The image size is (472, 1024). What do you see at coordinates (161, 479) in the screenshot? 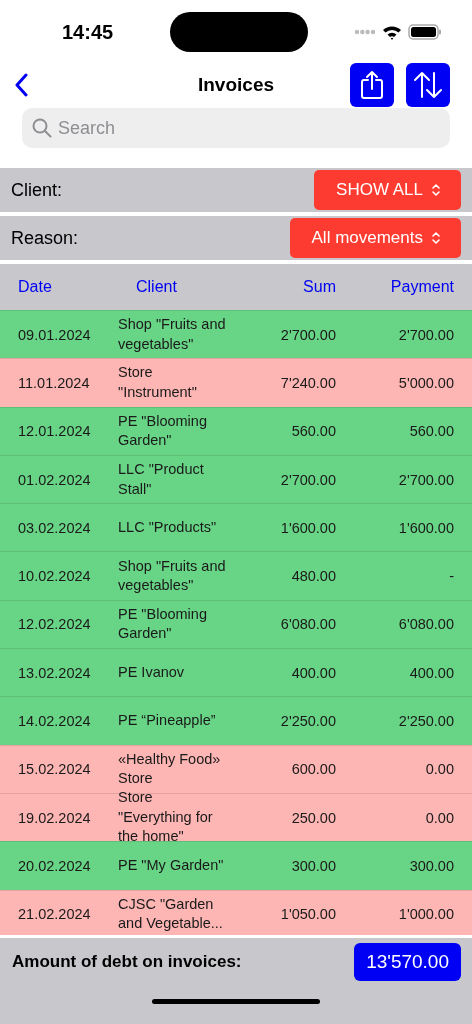
I see `client-cell-text: LLC "Product Stall"` at bounding box center [161, 479].